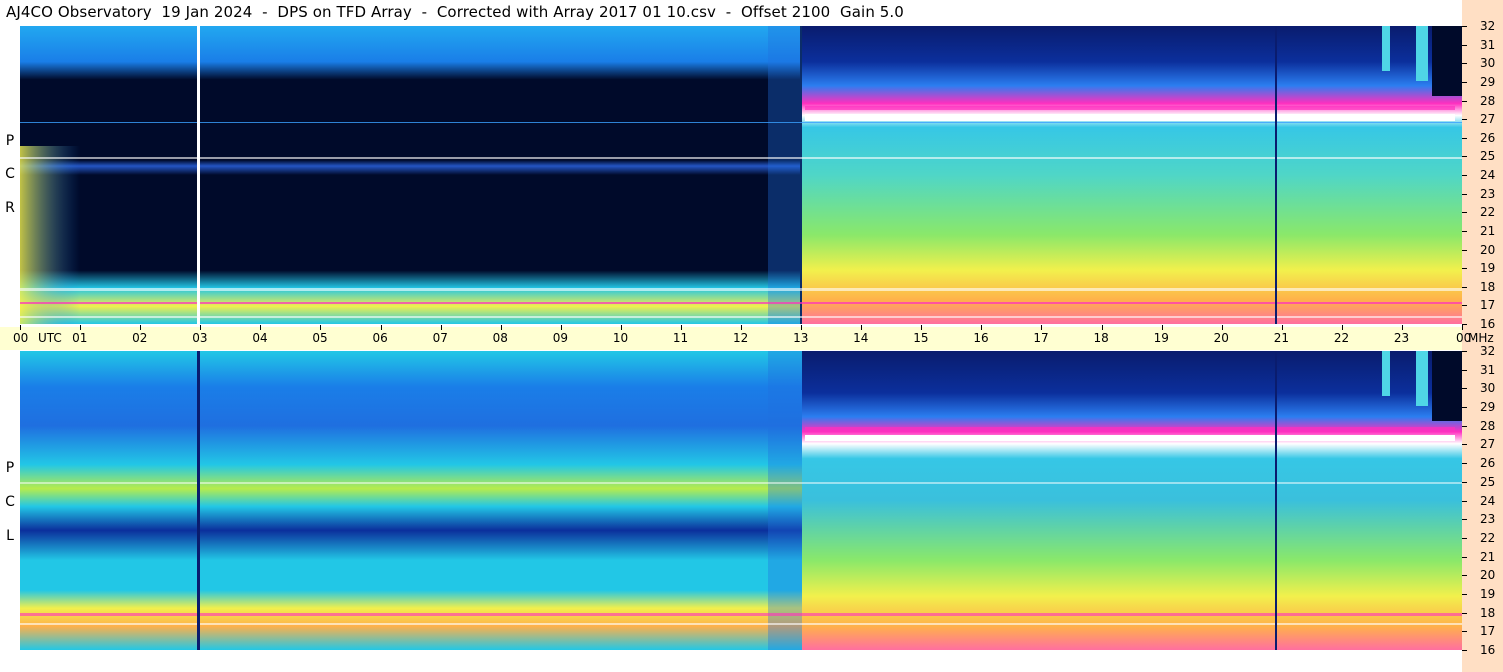 The width and height of the screenshot is (1503, 672). What do you see at coordinates (731, 661) in the screenshot?
I see `bottom-margin` at bounding box center [731, 661].